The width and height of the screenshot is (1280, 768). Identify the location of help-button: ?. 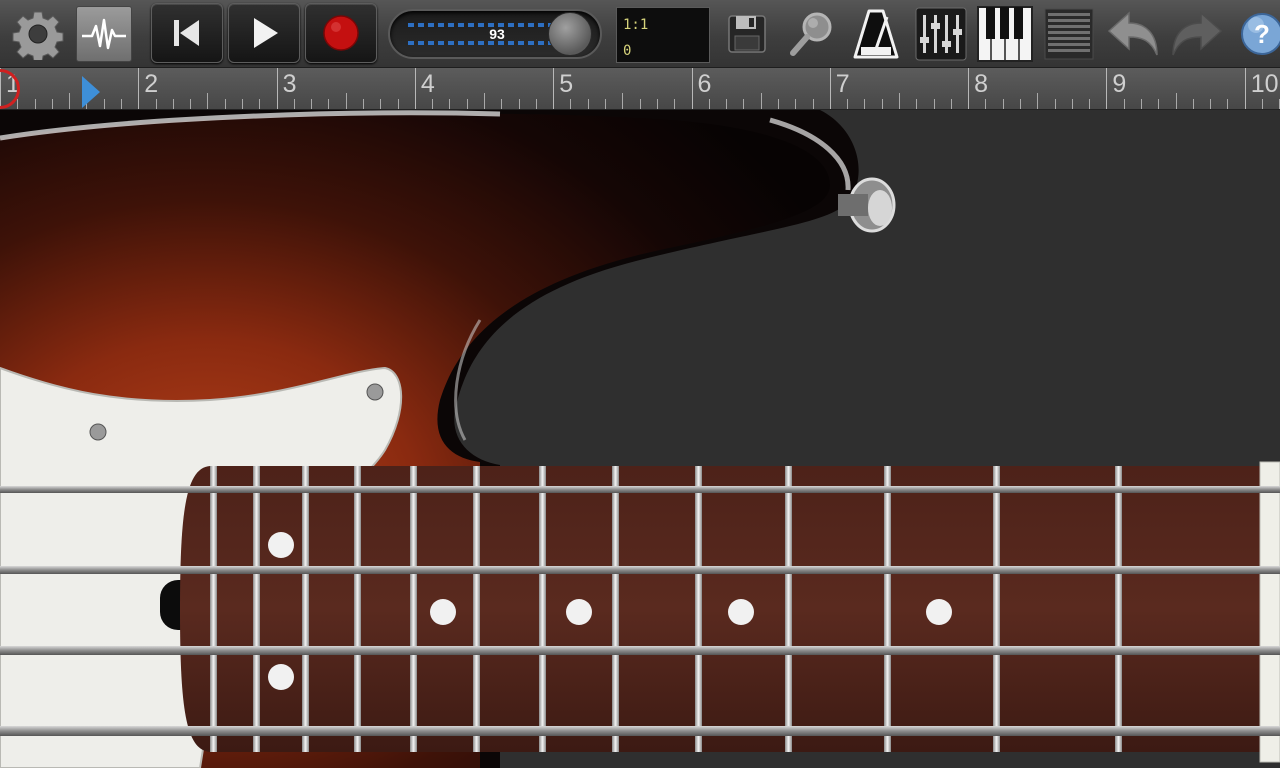
(1258, 34).